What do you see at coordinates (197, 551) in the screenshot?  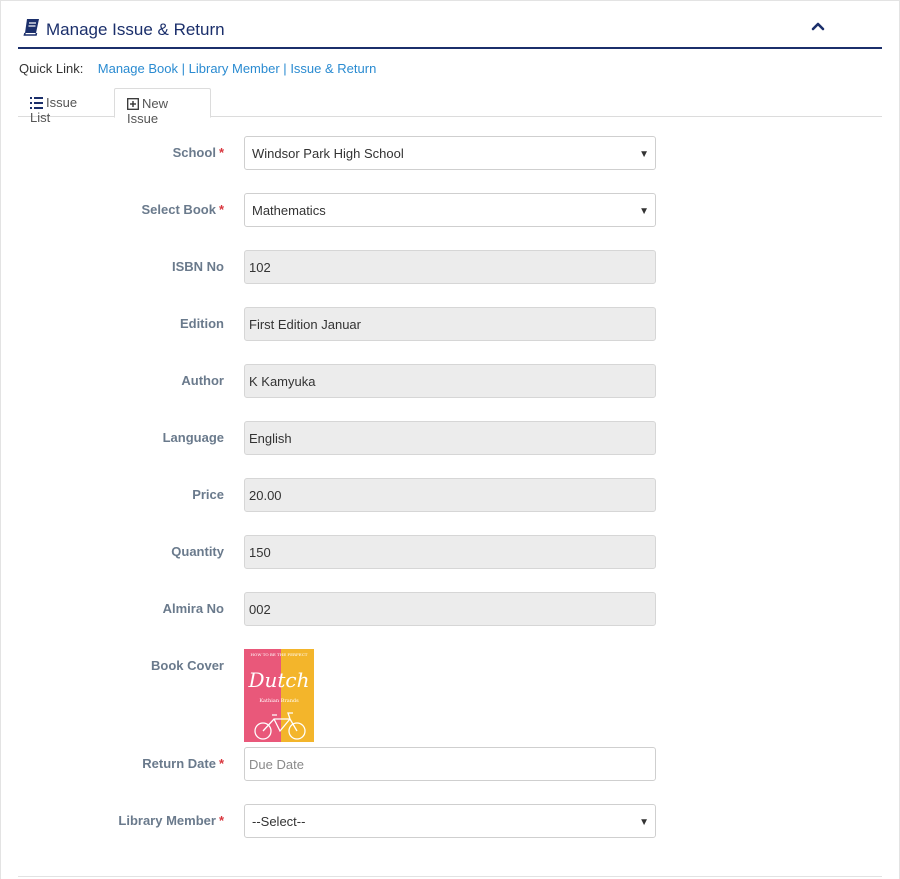 I see `quantity-label: Quantity` at bounding box center [197, 551].